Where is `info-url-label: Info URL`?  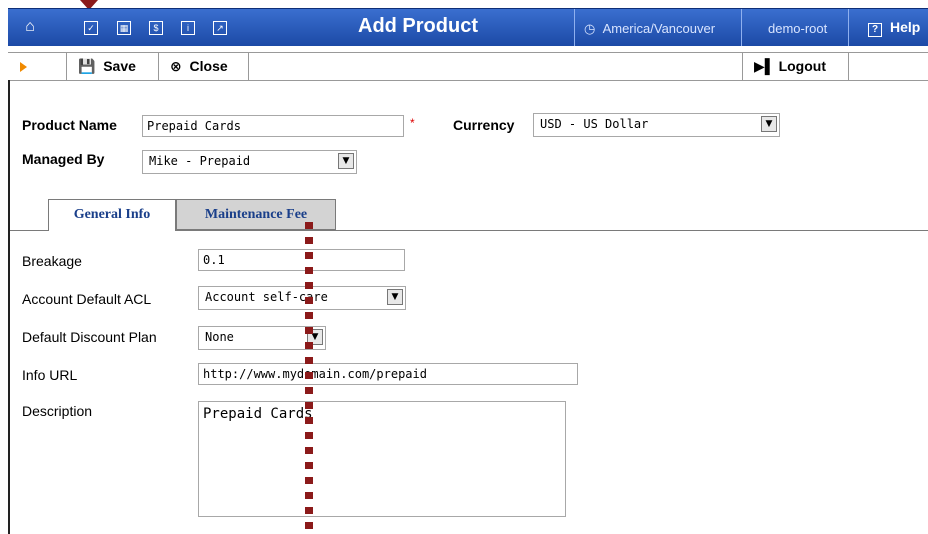 info-url-label: Info URL is located at coordinates (50, 375).